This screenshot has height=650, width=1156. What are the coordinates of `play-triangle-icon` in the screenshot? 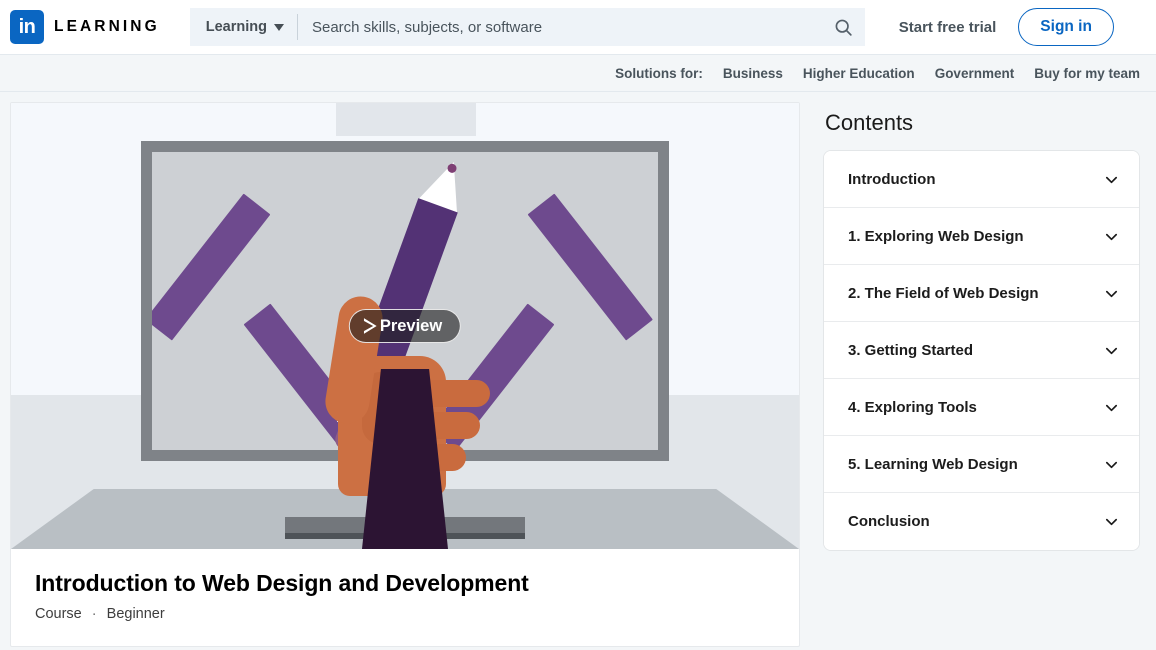 It's located at (370, 326).